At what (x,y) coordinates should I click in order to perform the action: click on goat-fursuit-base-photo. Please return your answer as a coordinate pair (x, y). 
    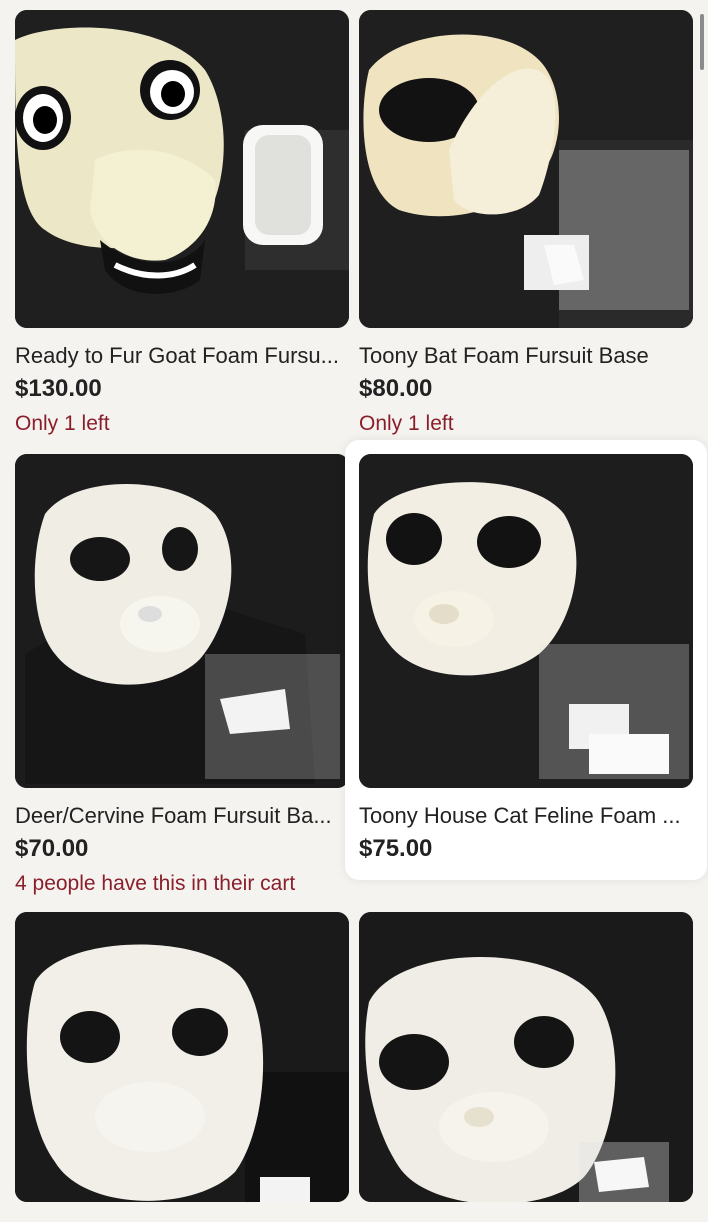
    Looking at the image, I should click on (182, 169).